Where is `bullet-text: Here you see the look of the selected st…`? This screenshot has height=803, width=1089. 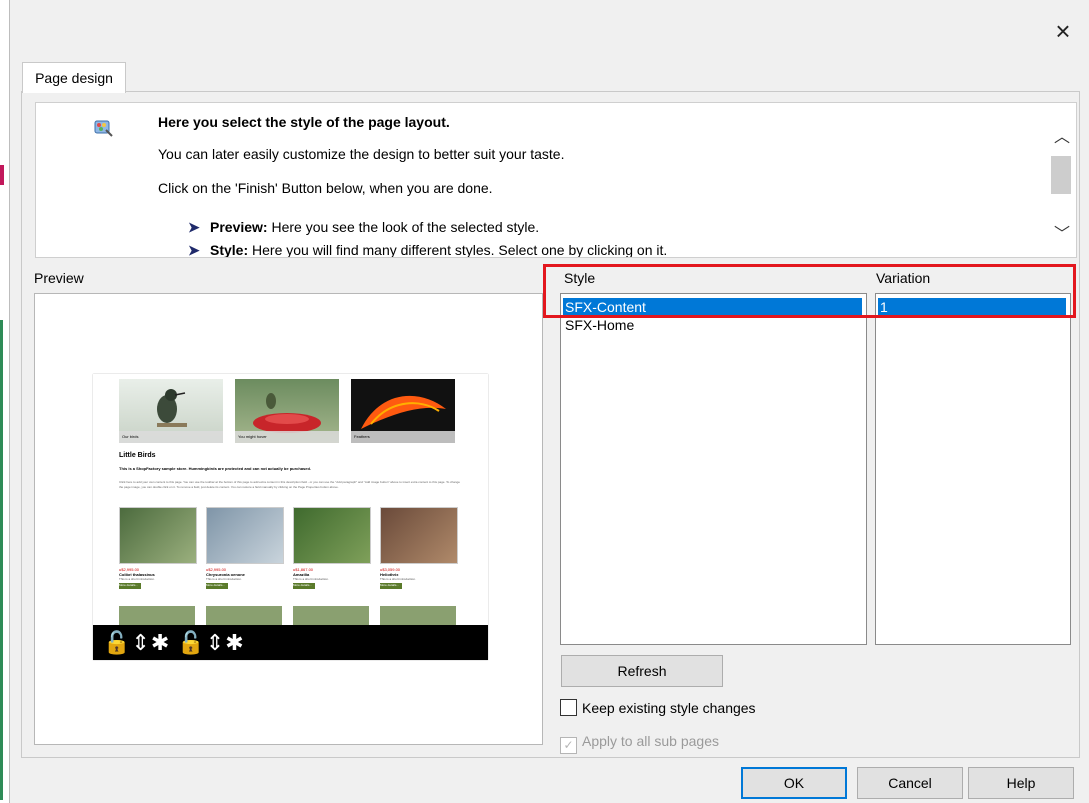 bullet-text: Here you see the look of the selected st… is located at coordinates (403, 227).